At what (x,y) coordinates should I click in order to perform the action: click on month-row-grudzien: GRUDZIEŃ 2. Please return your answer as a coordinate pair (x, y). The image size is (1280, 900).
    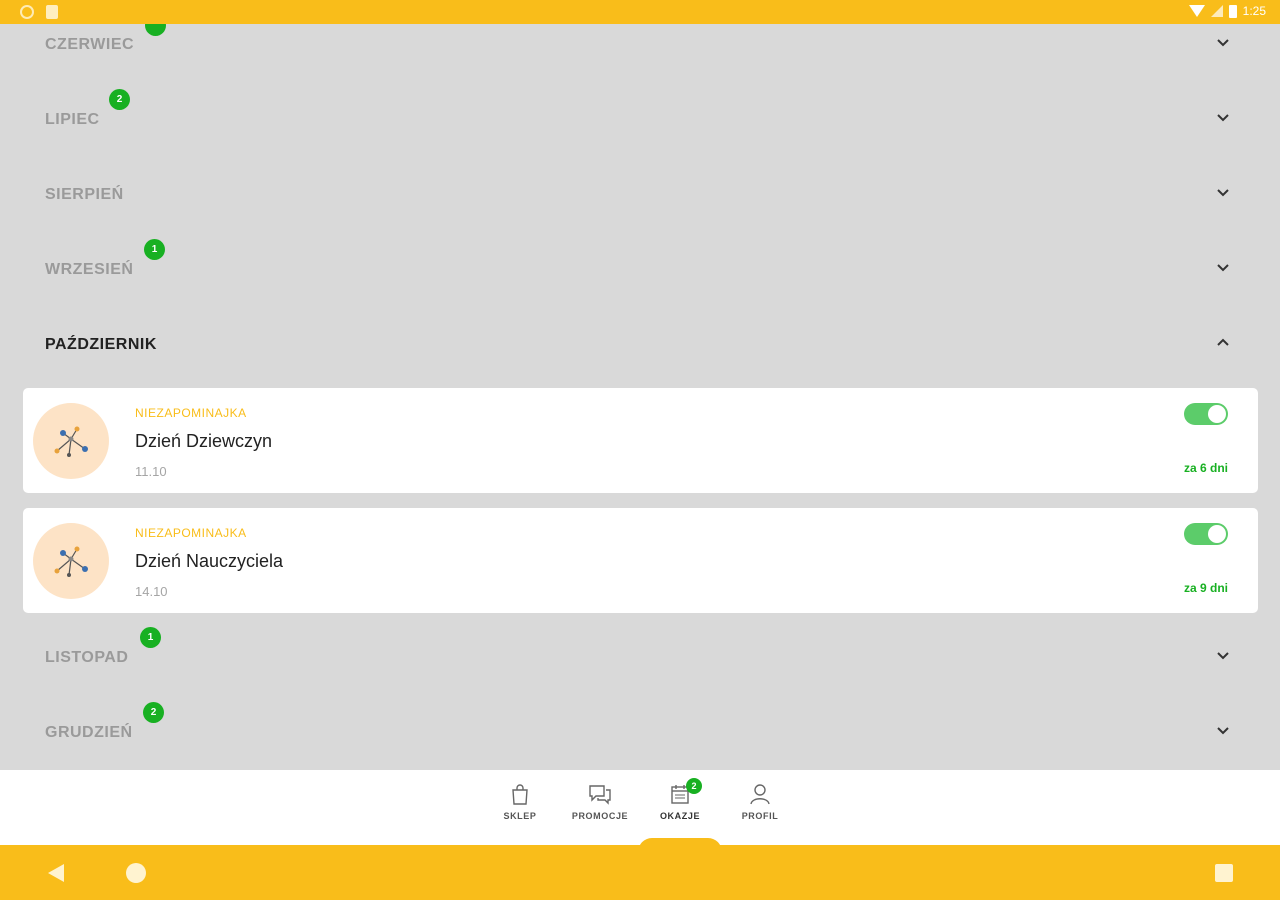
    Looking at the image, I should click on (640, 732).